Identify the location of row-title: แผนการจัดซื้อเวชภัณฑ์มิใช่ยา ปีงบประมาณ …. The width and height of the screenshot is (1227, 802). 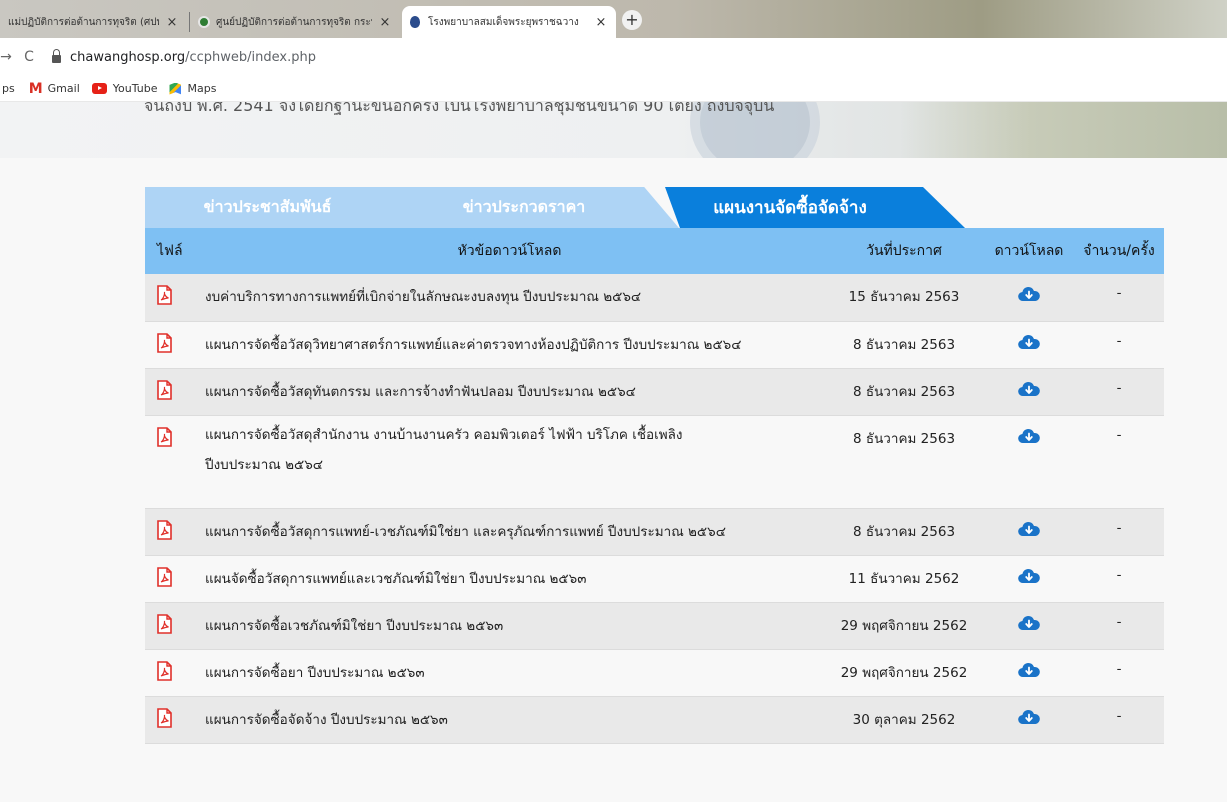
(509, 625).